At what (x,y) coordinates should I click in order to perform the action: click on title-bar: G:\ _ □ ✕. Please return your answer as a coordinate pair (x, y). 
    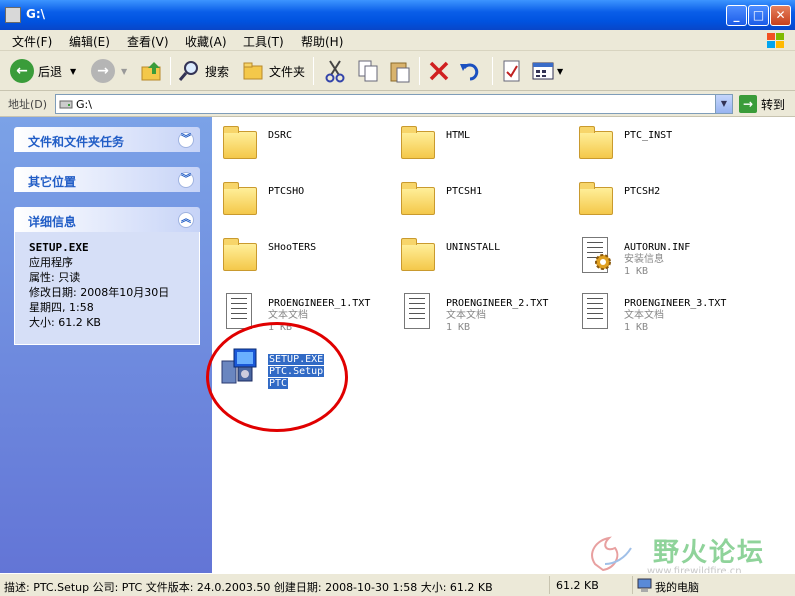
    Looking at the image, I should click on (397, 15).